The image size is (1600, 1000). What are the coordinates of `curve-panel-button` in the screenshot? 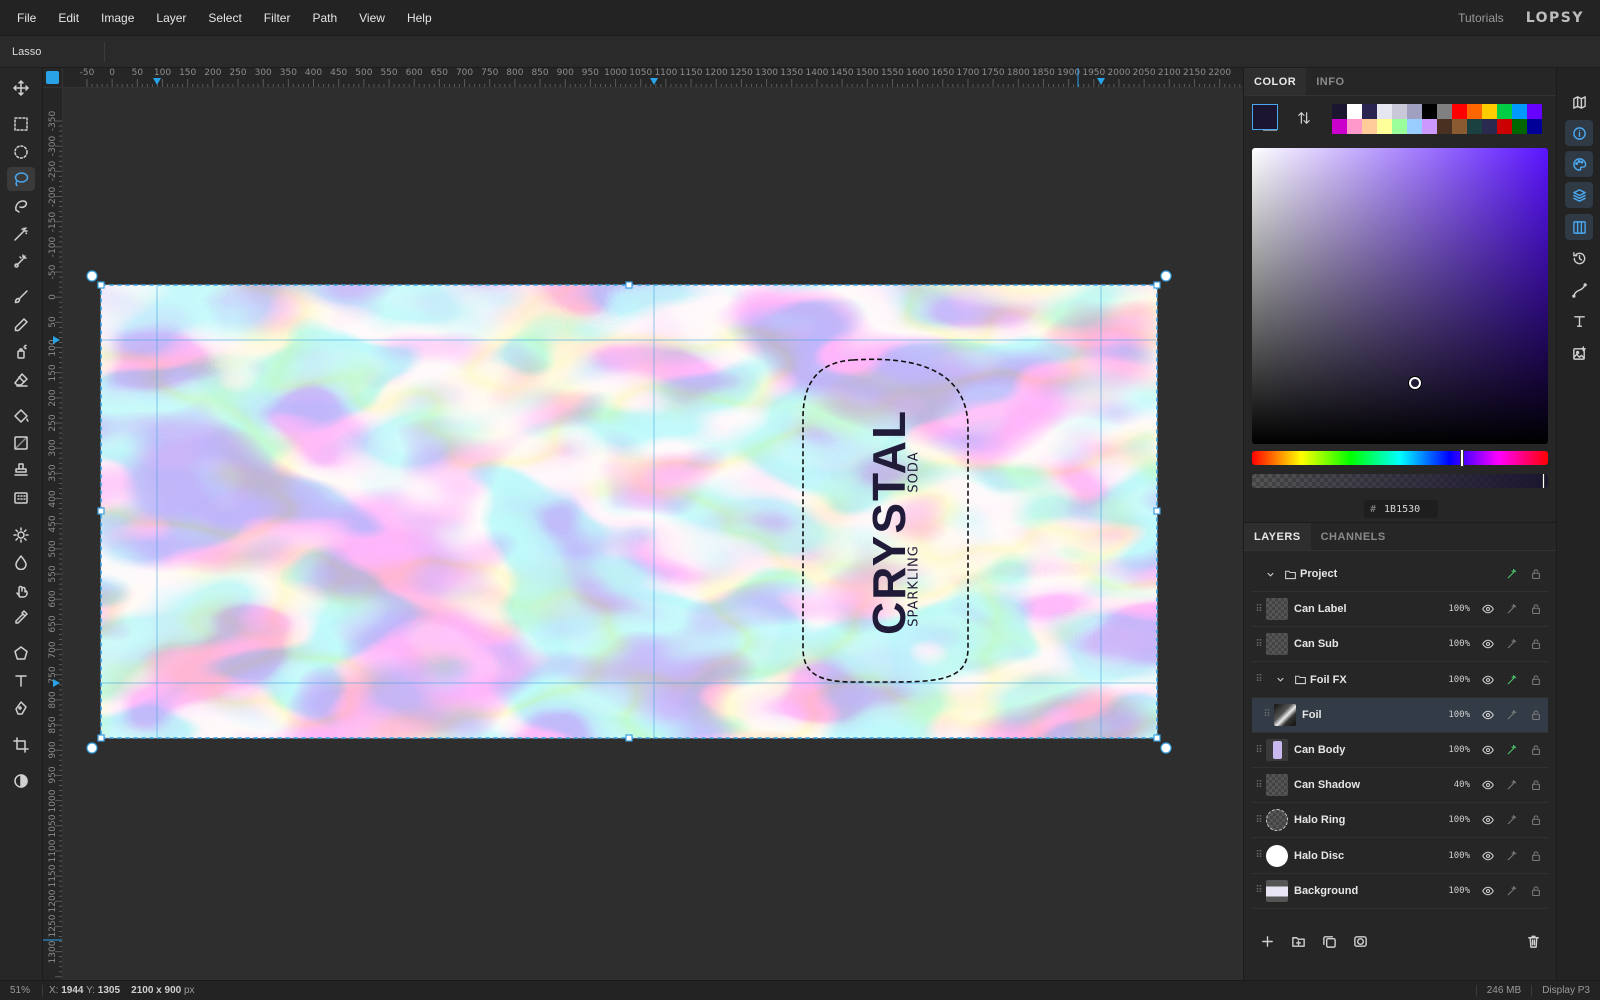 It's located at (1579, 290).